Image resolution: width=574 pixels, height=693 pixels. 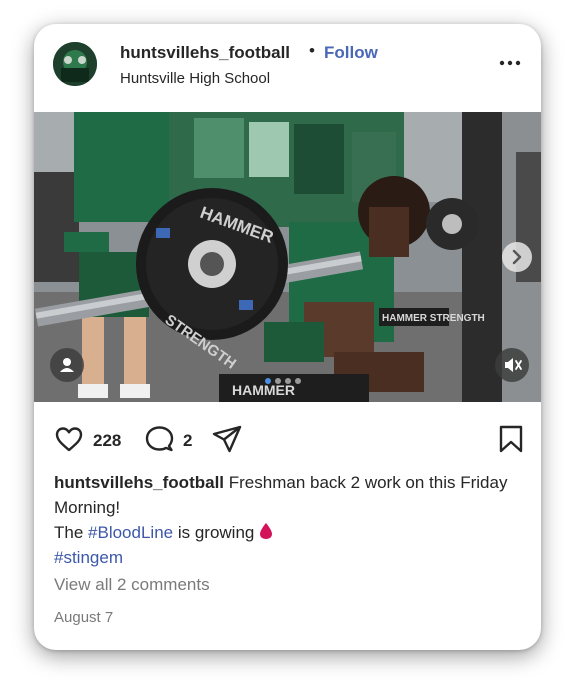 I want to click on blood-drop-icon, so click(x=266, y=532).